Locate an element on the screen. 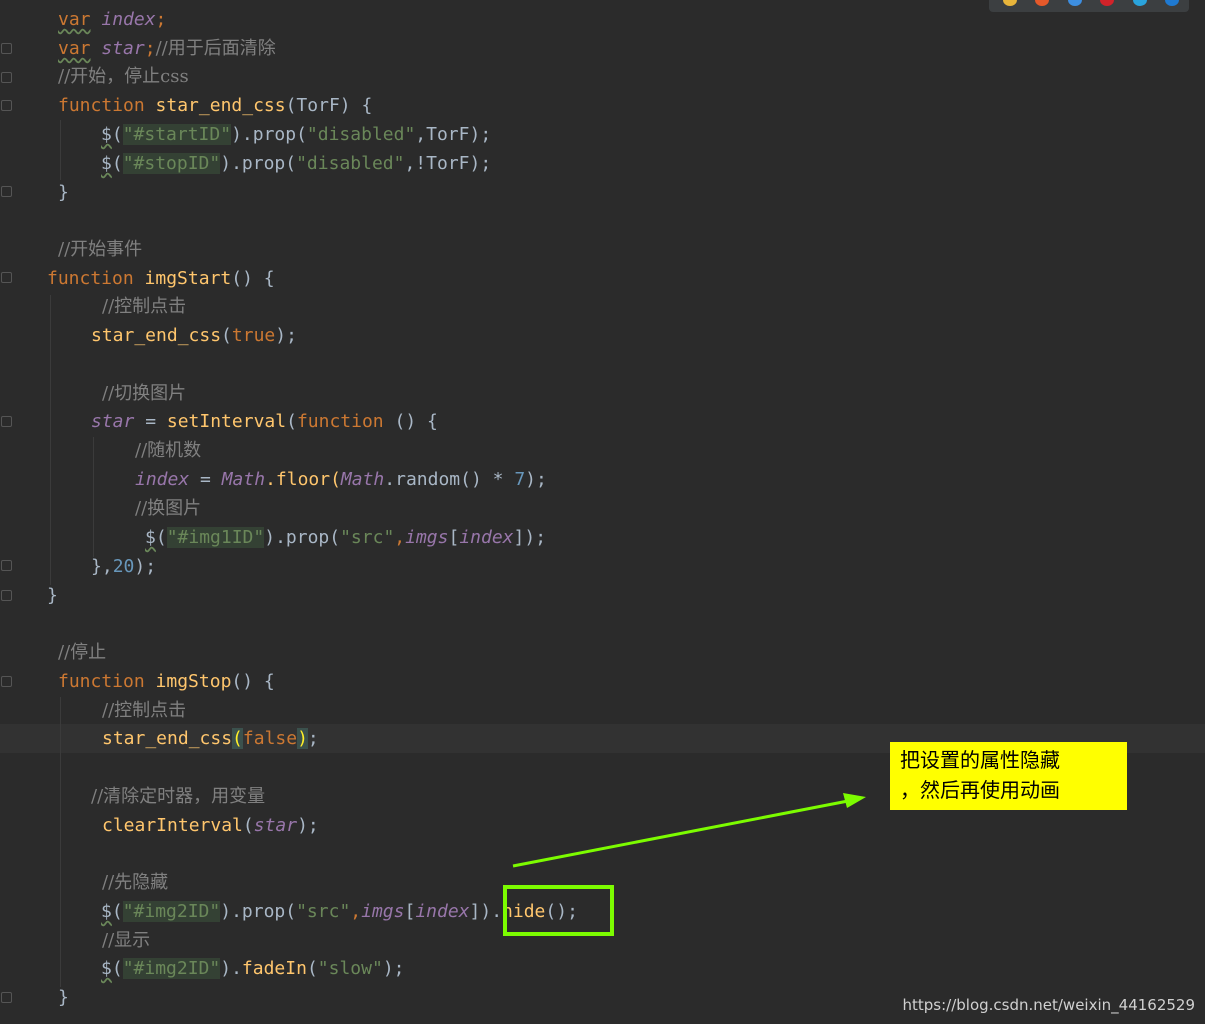 Image resolution: width=1205 pixels, height=1024 pixels. highlight-box is located at coordinates (558, 910).